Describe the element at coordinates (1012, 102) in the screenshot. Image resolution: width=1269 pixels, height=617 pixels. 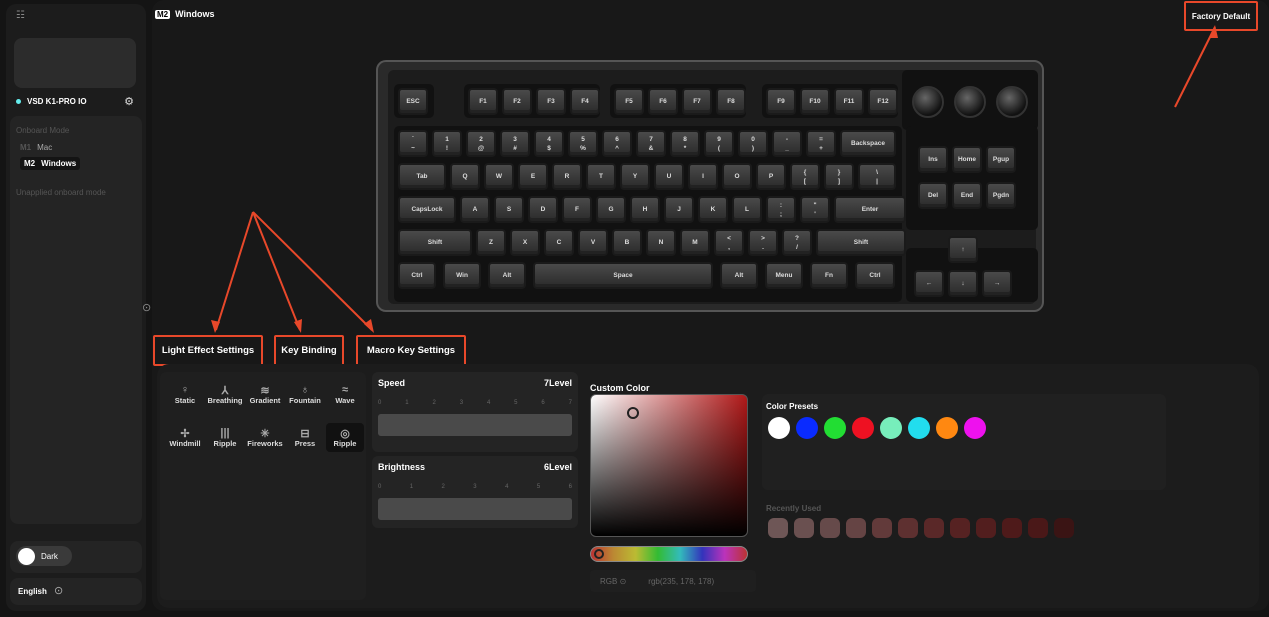
I see `knob-icon` at that location.